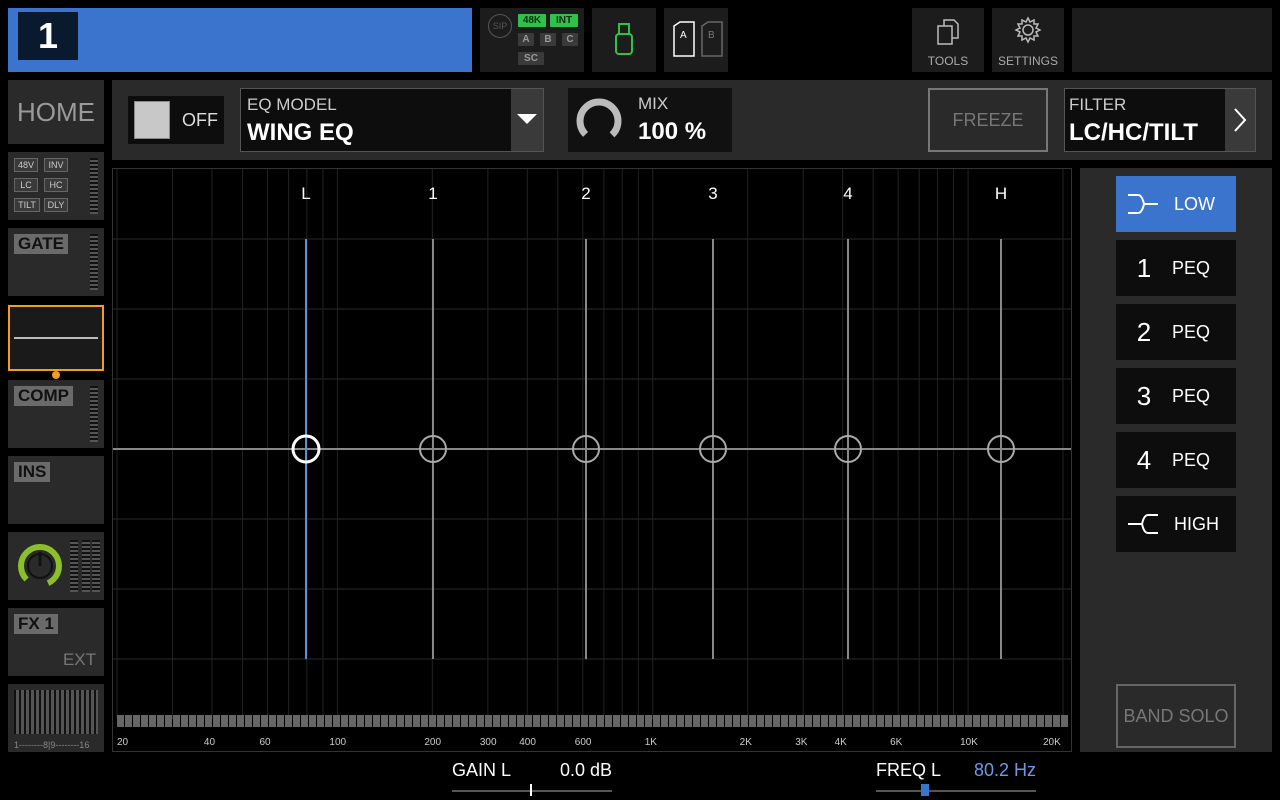 The width and height of the screenshot is (1280, 800). What do you see at coordinates (56, 642) in the screenshot?
I see `fx-block: FX 1 EXT` at bounding box center [56, 642].